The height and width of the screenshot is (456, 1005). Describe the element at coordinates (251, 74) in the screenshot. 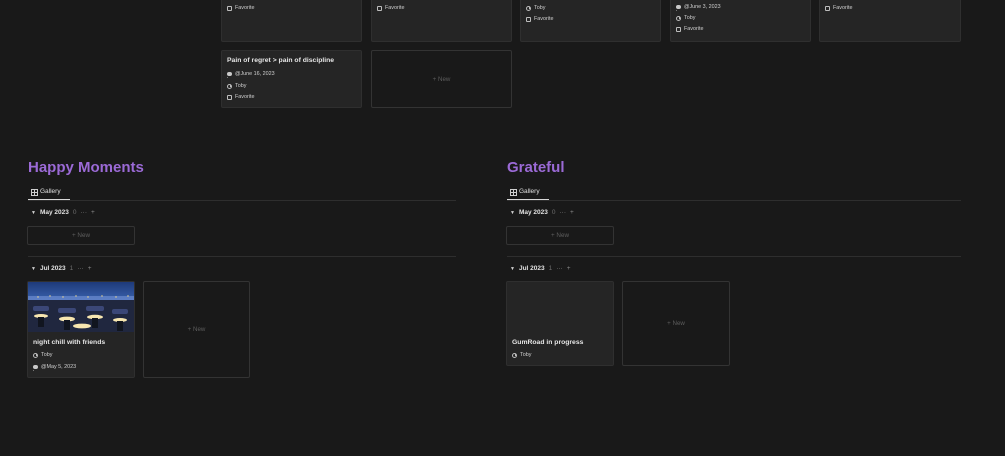

I see `date-property: @June 16, 2023` at that location.